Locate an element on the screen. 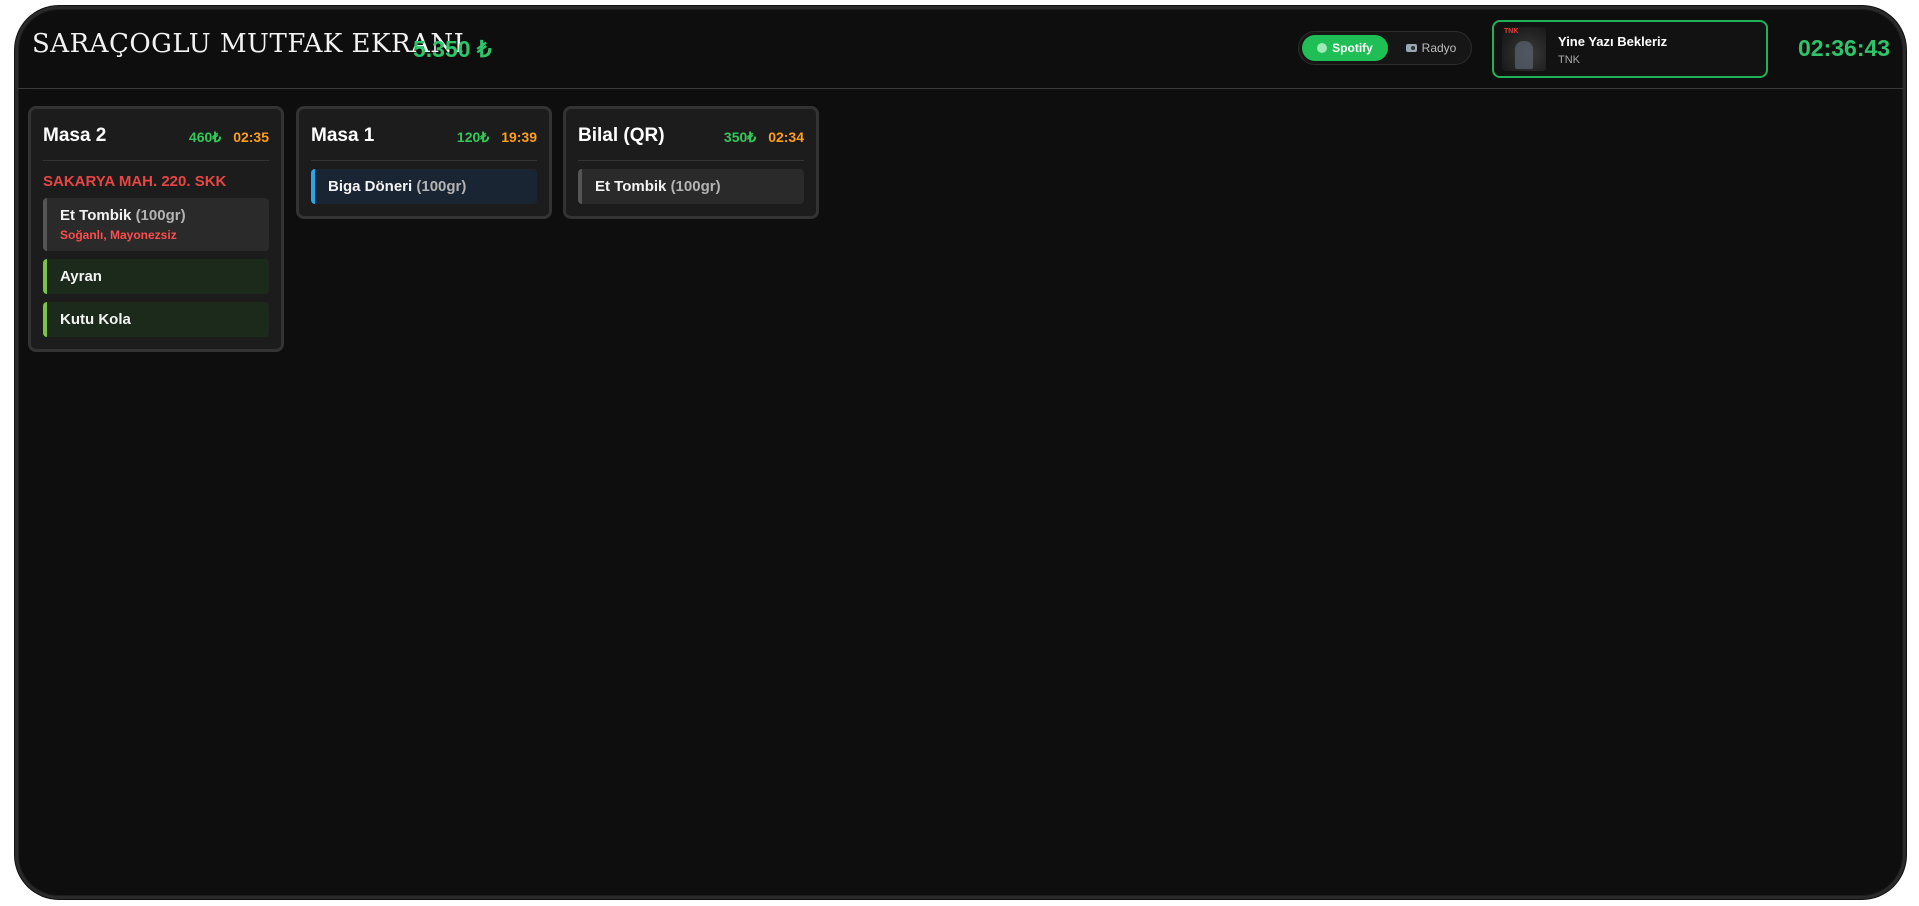 The width and height of the screenshot is (1919, 906). item-name: Biga Döneri is located at coordinates (370, 186).